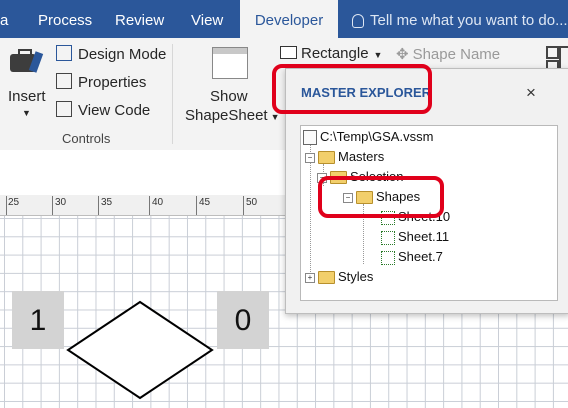  I want to click on ruler-label: 35, so click(107, 202).